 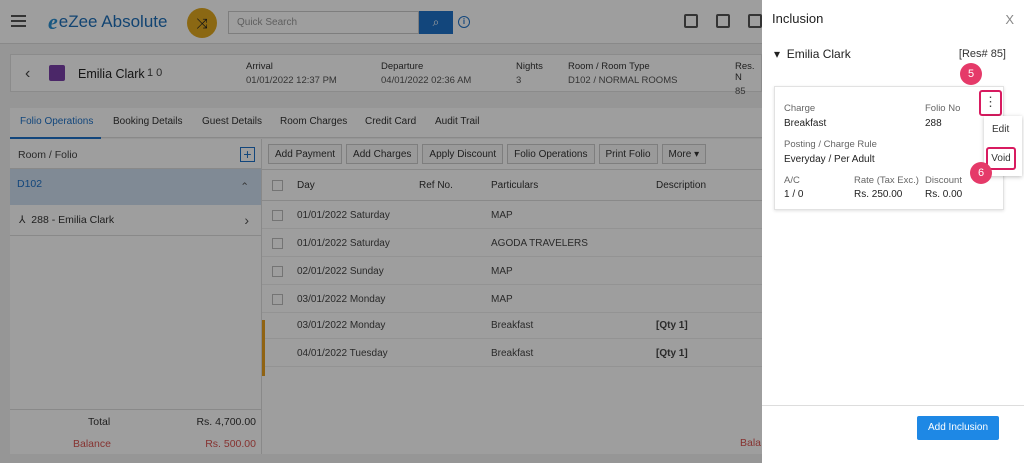 I want to click on discount-label: Discount, so click(x=943, y=180).